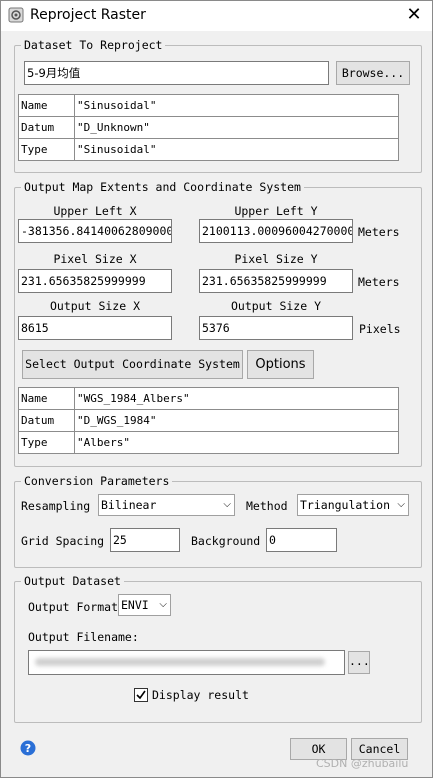 The height and width of the screenshot is (778, 433). What do you see at coordinates (236, 127) in the screenshot?
I see `info-value: "D_Unknown"` at bounding box center [236, 127].